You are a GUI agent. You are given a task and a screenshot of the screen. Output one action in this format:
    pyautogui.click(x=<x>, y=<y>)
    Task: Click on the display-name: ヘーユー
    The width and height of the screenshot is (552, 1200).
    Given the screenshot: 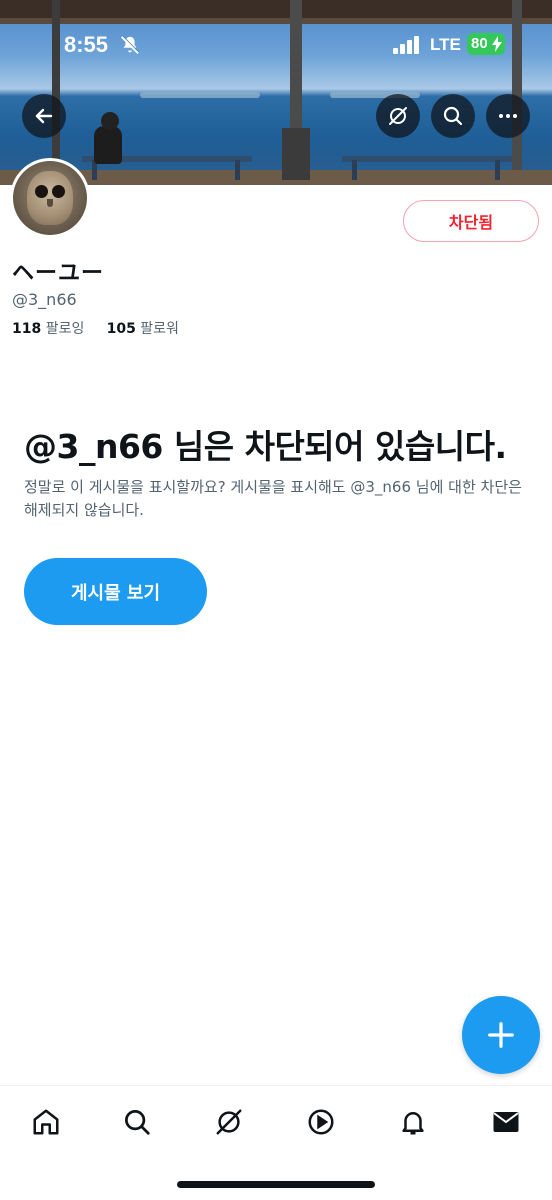 What is the action you would take?
    pyautogui.click(x=58, y=273)
    